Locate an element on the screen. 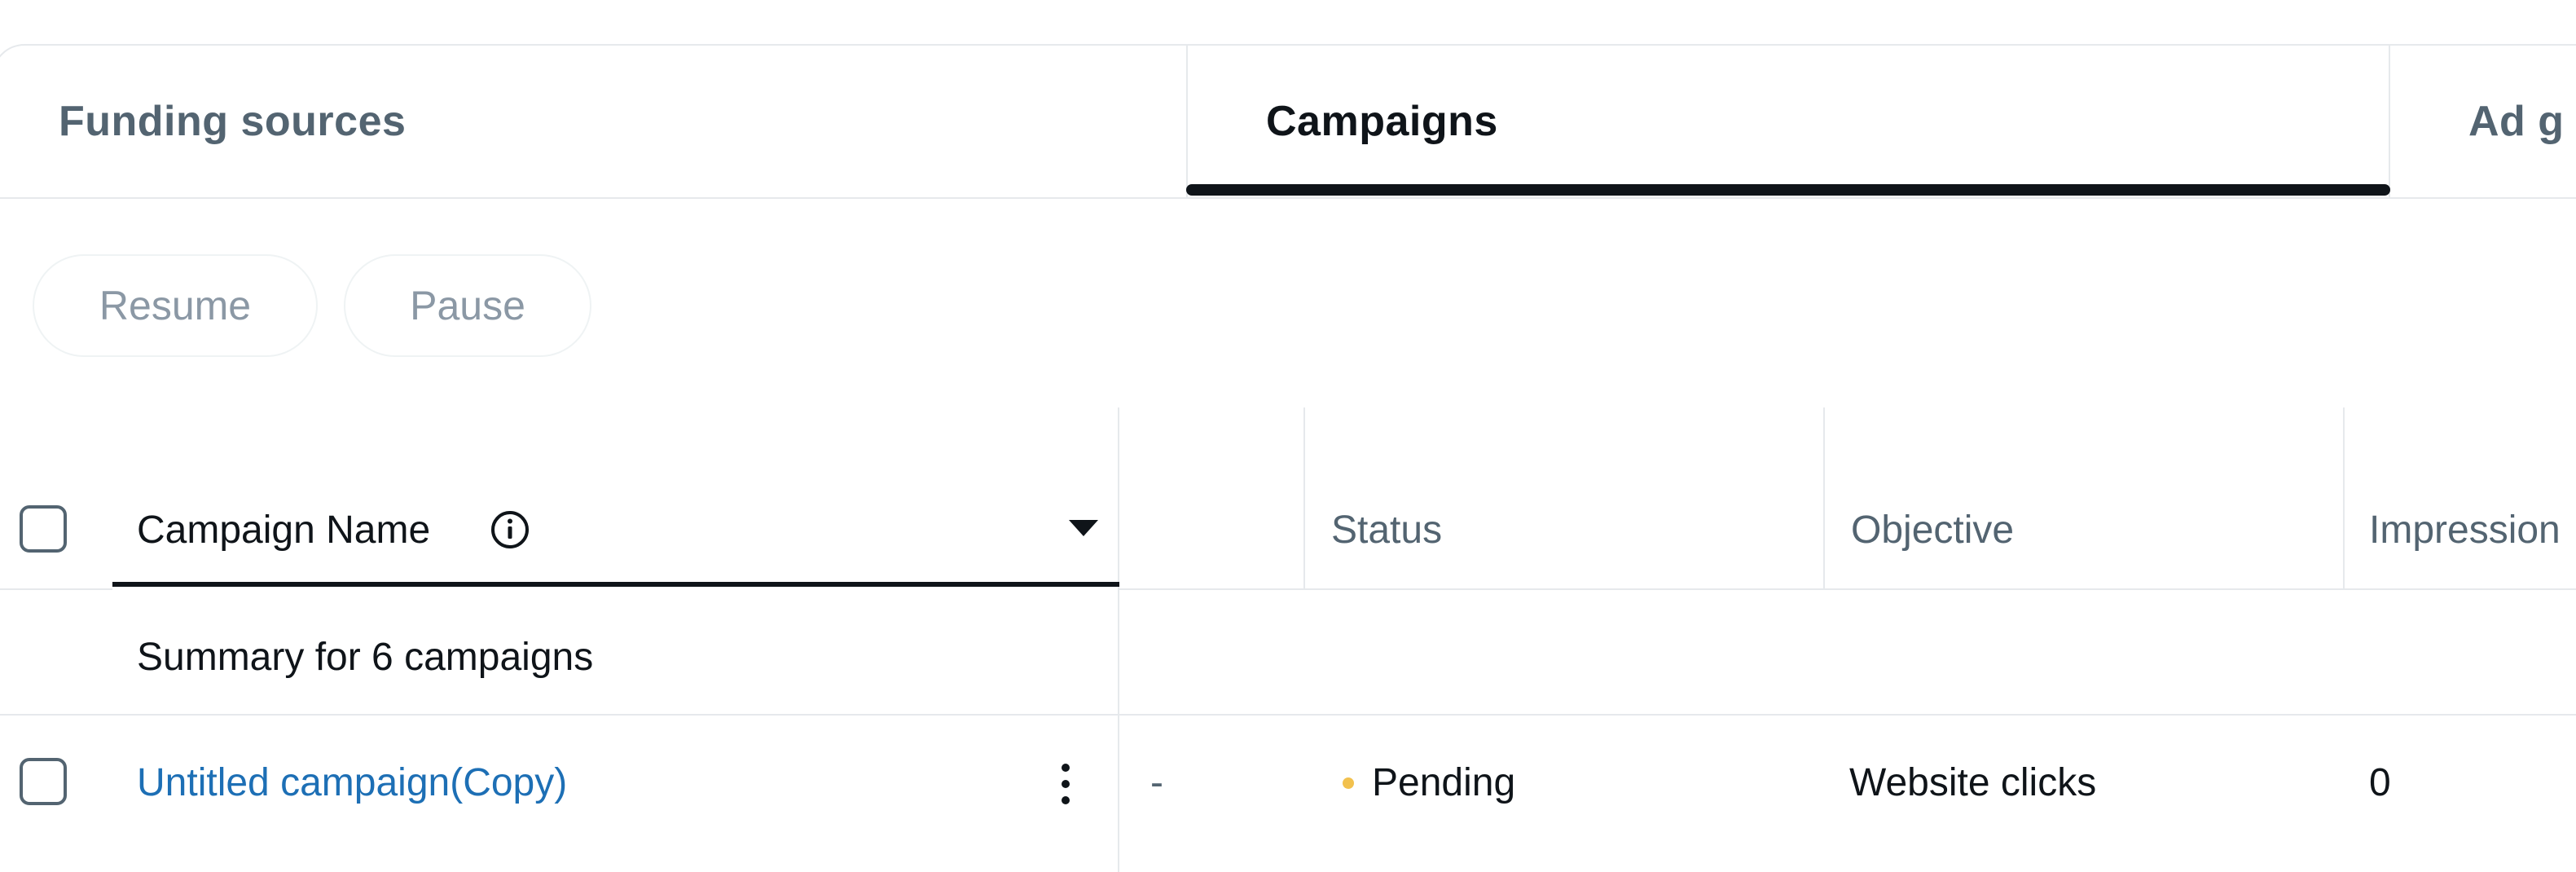 Image resolution: width=2576 pixels, height=872 pixels. column-header-impressions: Impression is located at coordinates (2465, 529).